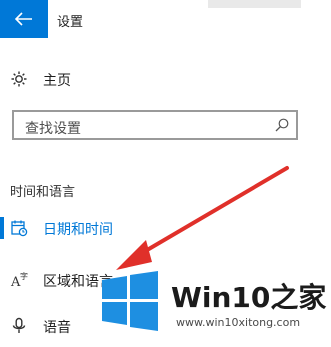  I want to click on search-icon, so click(282, 125).